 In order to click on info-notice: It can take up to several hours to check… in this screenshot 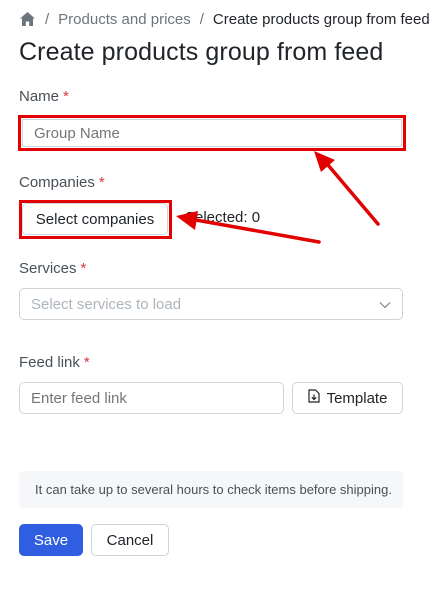, I will do `click(211, 489)`.